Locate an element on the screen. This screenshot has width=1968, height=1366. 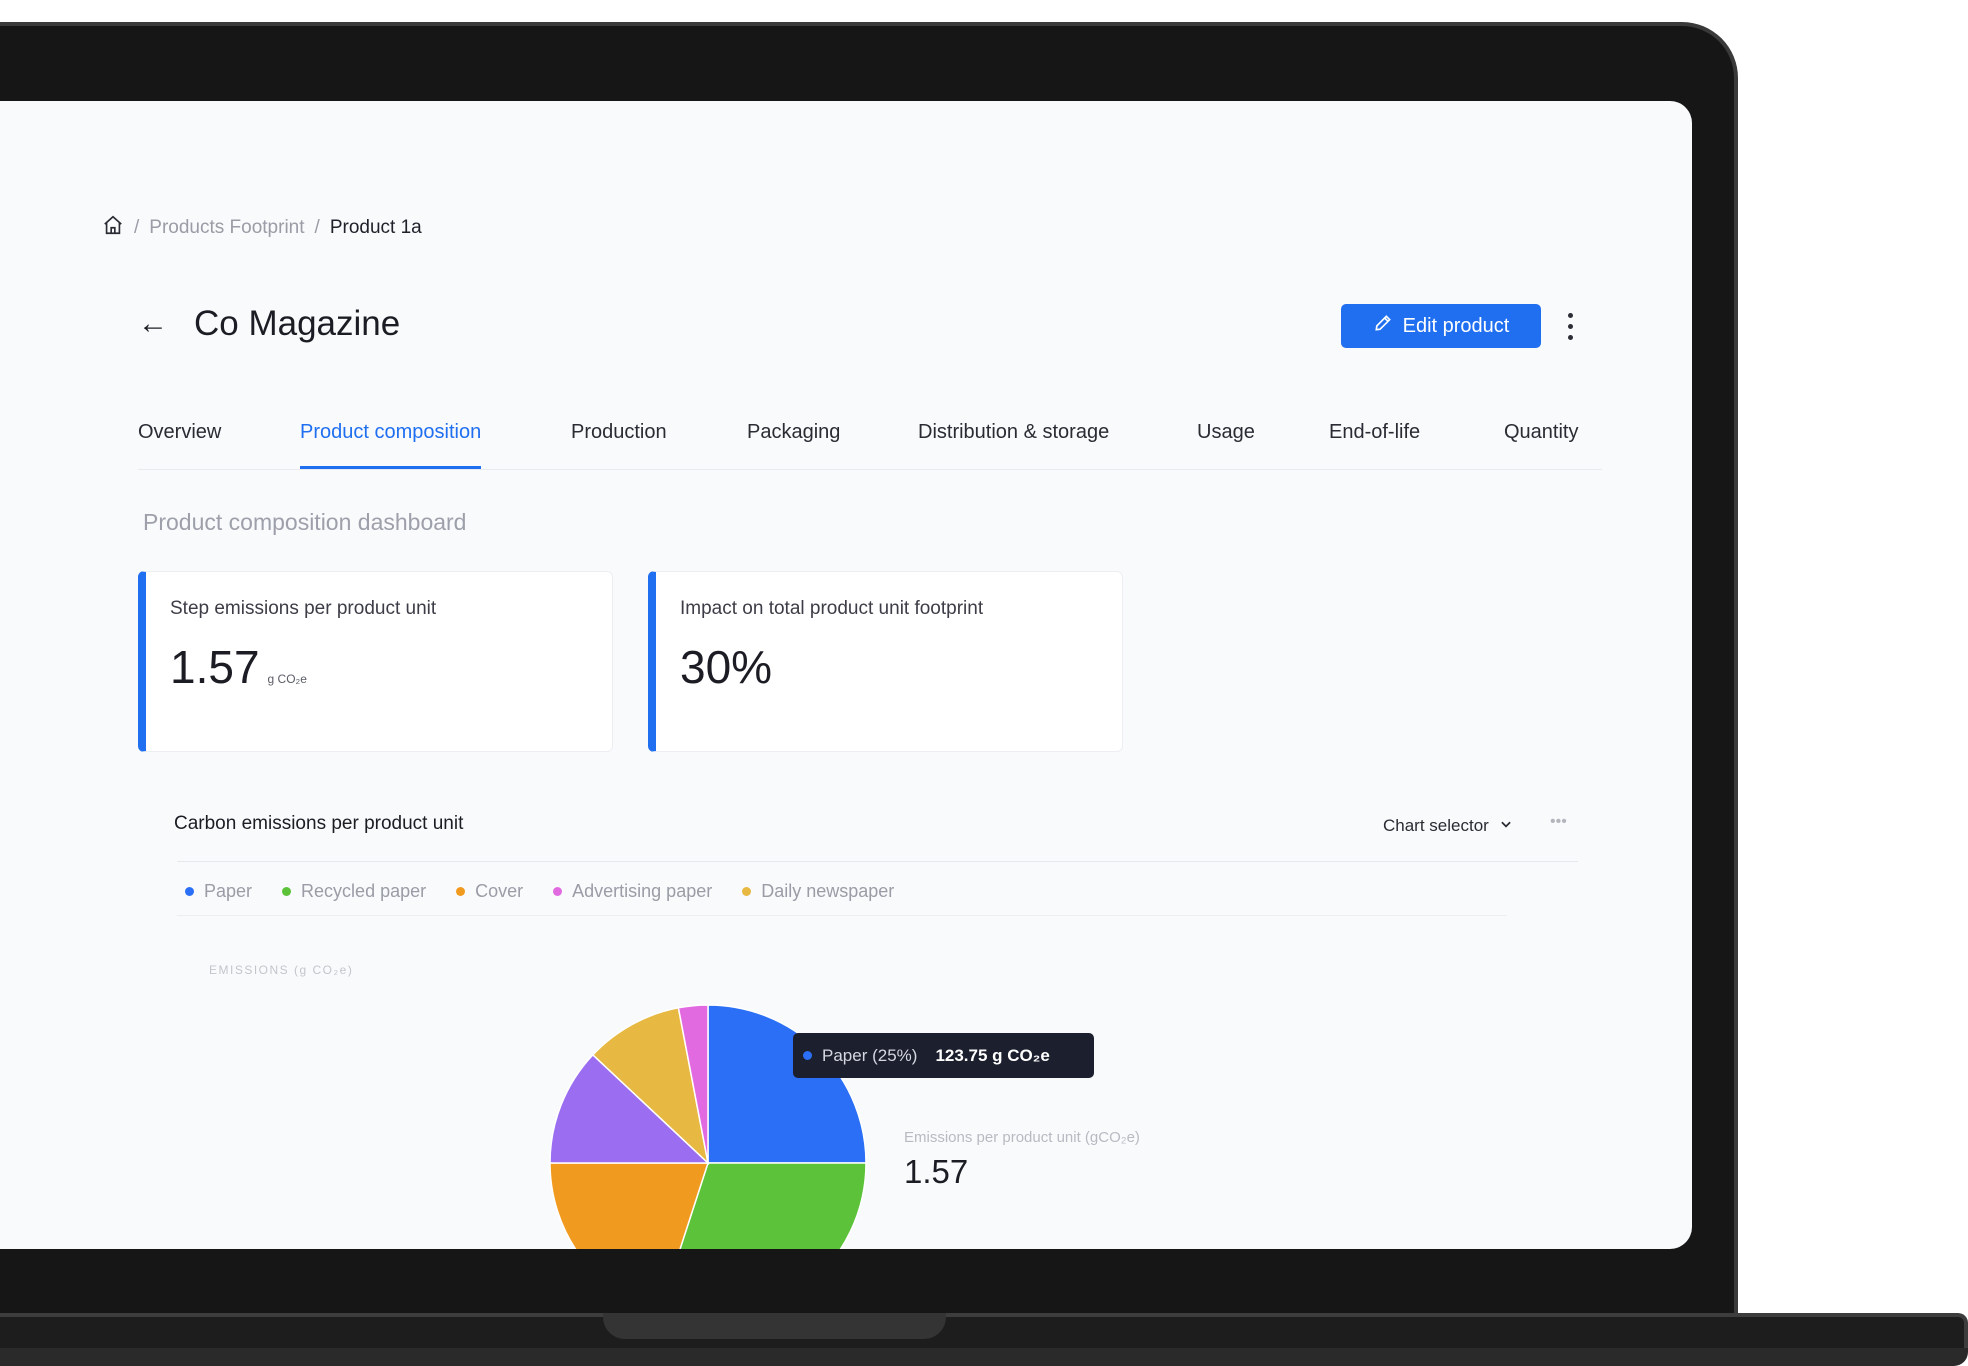
pie-slice-paper is located at coordinates (787, 1084).